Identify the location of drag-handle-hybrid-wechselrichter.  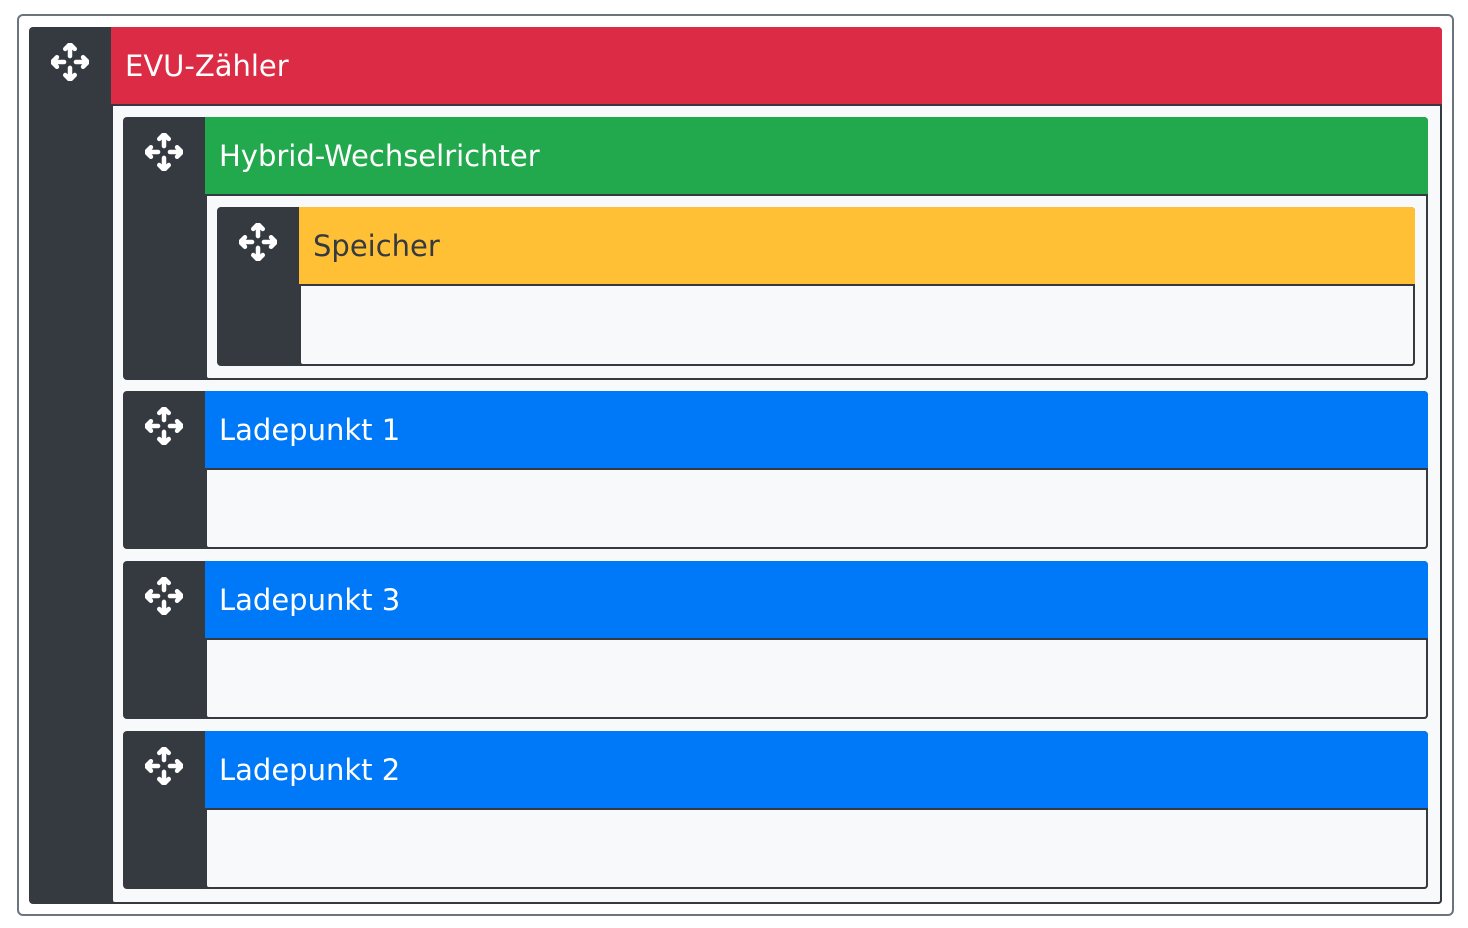
(164, 152).